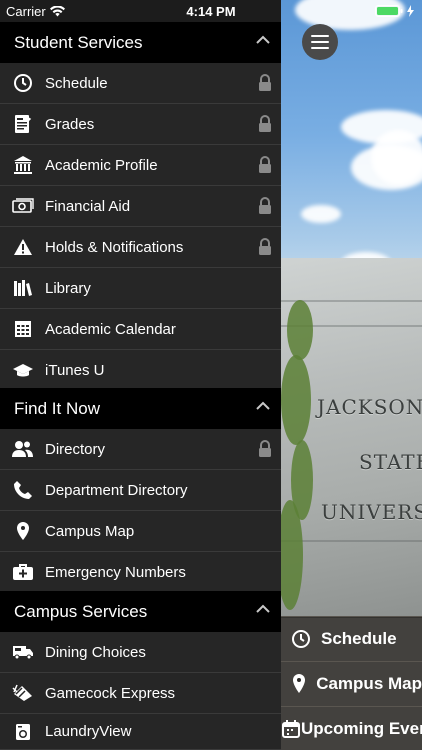  What do you see at coordinates (22, 247) in the screenshot?
I see `warning-icon` at bounding box center [22, 247].